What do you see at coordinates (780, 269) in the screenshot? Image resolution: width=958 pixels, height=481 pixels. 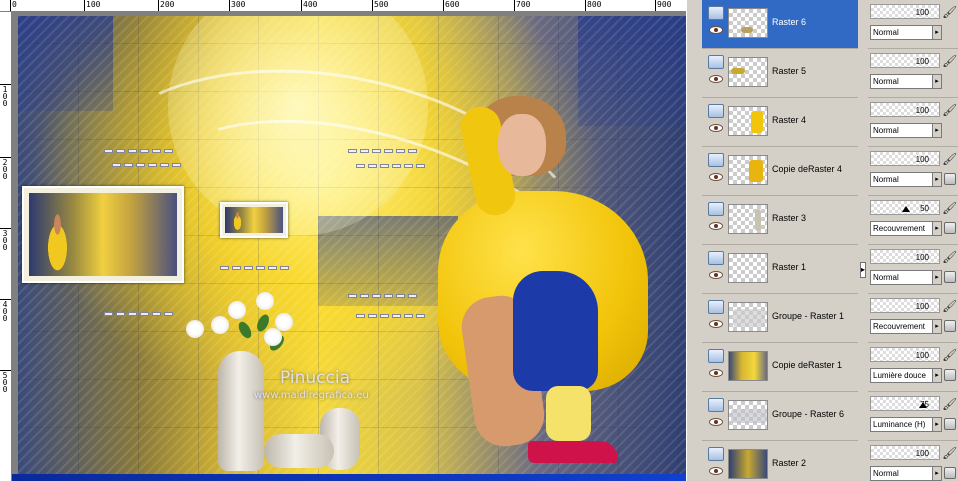 I see `layer-row: Raster 1` at bounding box center [780, 269].